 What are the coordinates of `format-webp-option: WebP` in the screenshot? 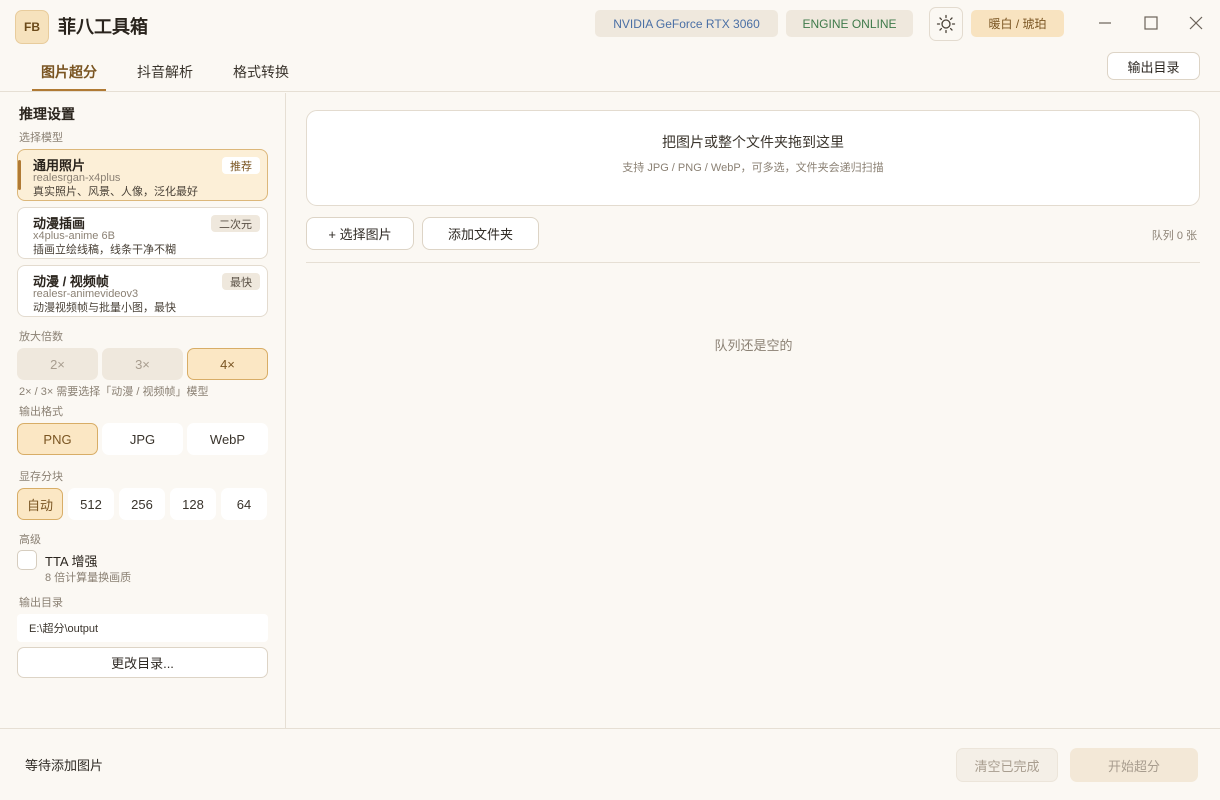 It's located at (227, 439).